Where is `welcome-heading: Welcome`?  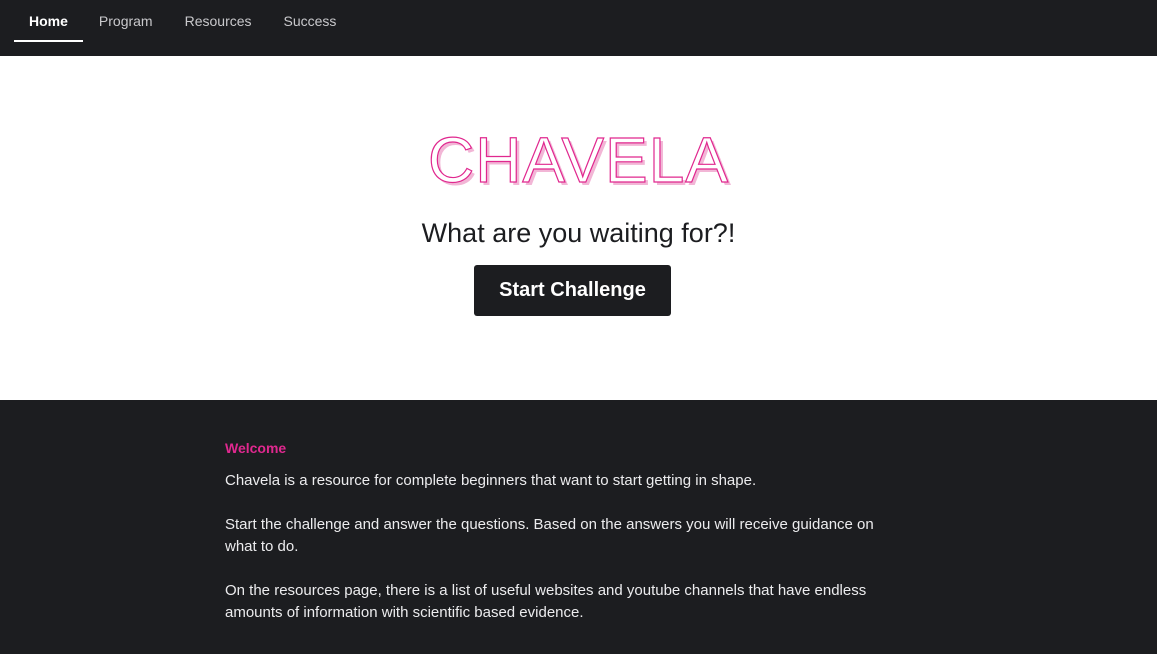 welcome-heading: Welcome is located at coordinates (256, 448).